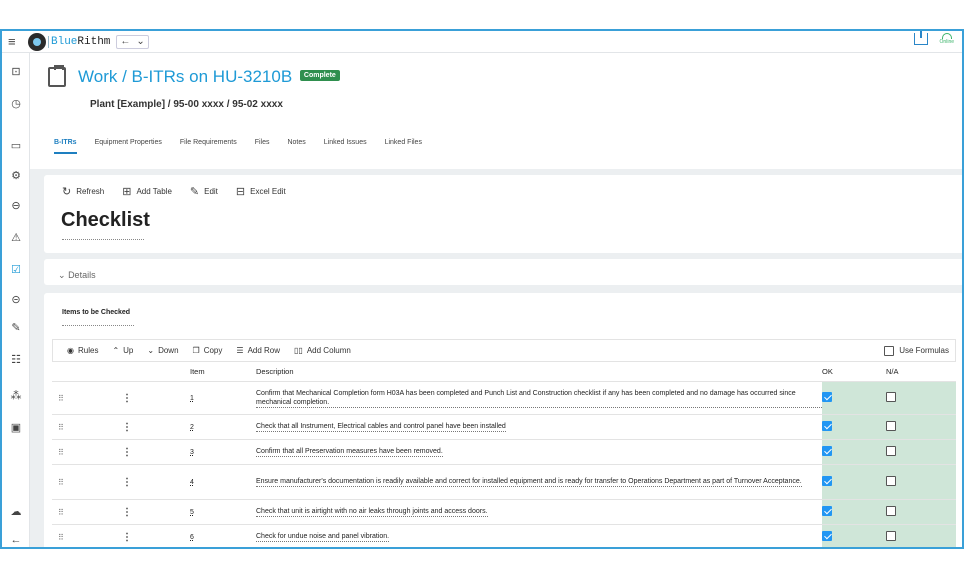  Describe the element at coordinates (15, 41) in the screenshot. I see `menu-icon: ≡` at that location.